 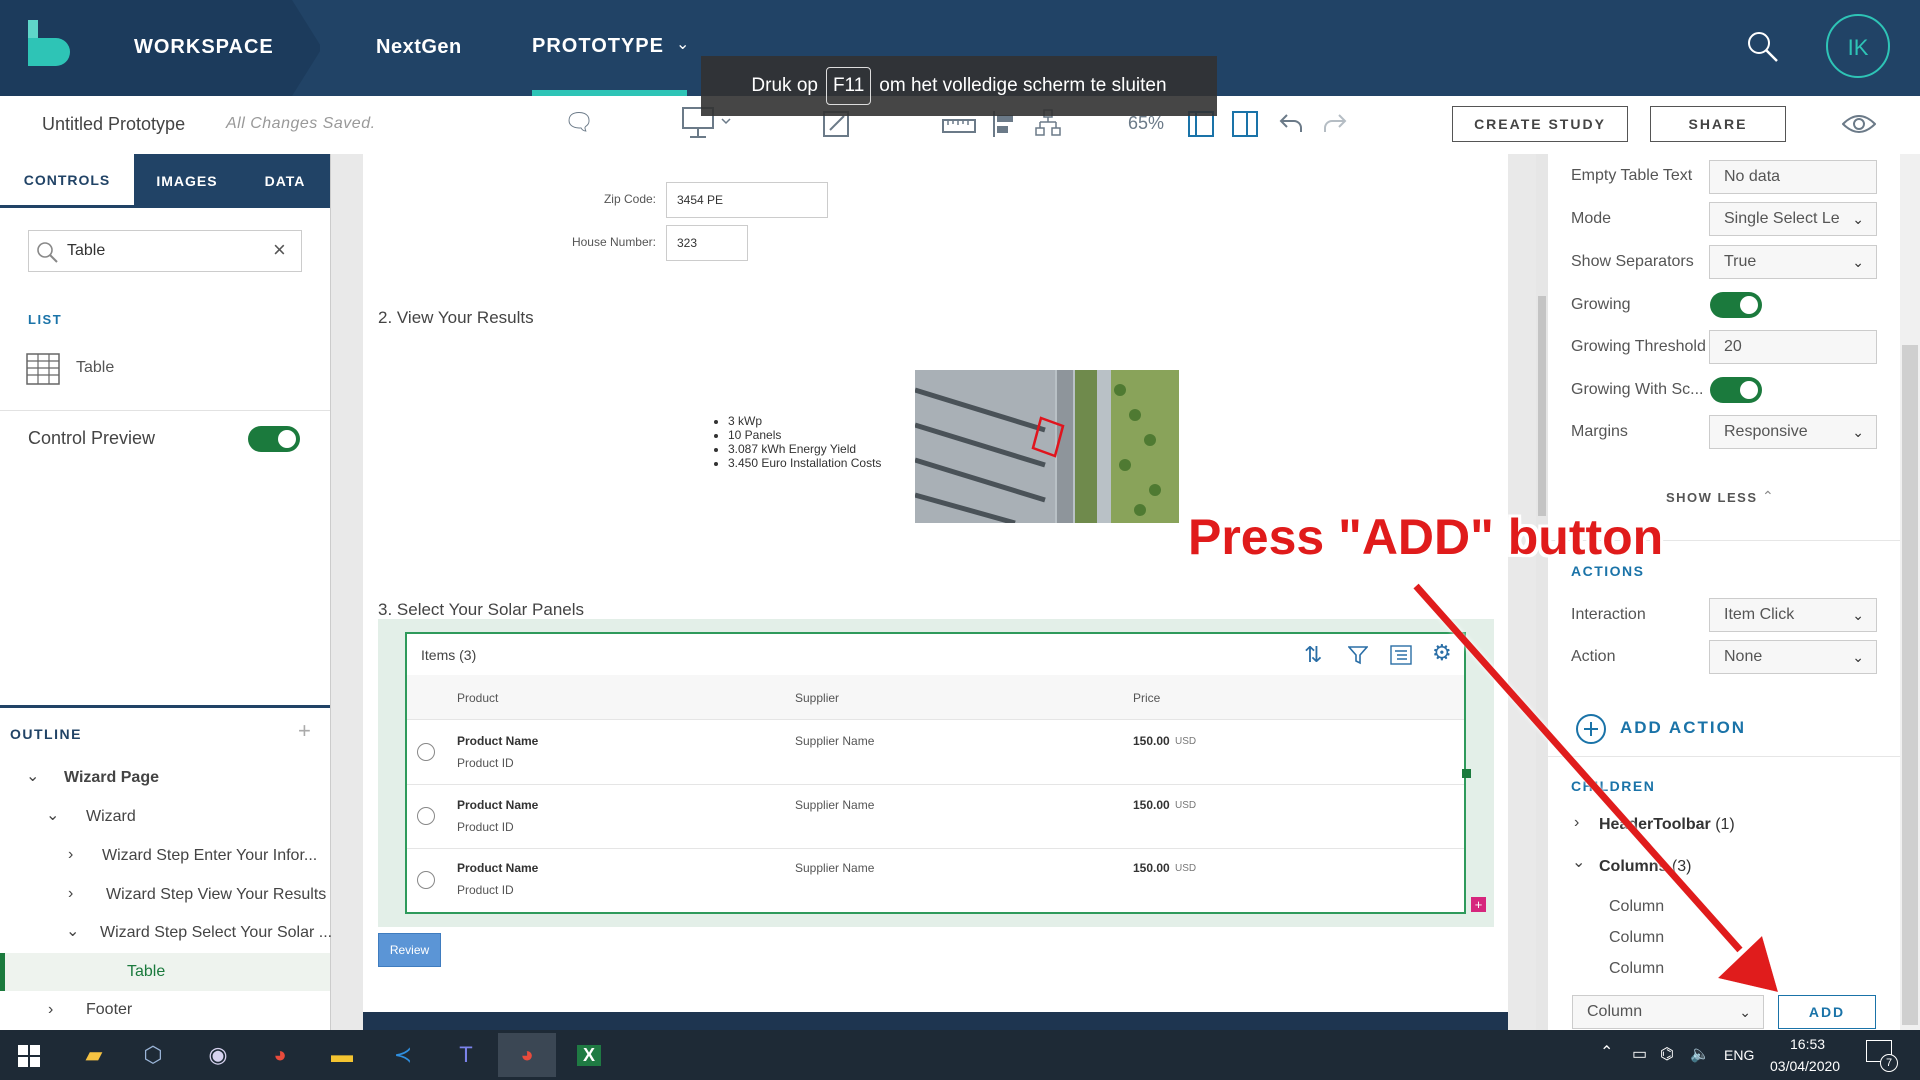 I want to click on chrome-icon: ◕, so click(x=280, y=1055).